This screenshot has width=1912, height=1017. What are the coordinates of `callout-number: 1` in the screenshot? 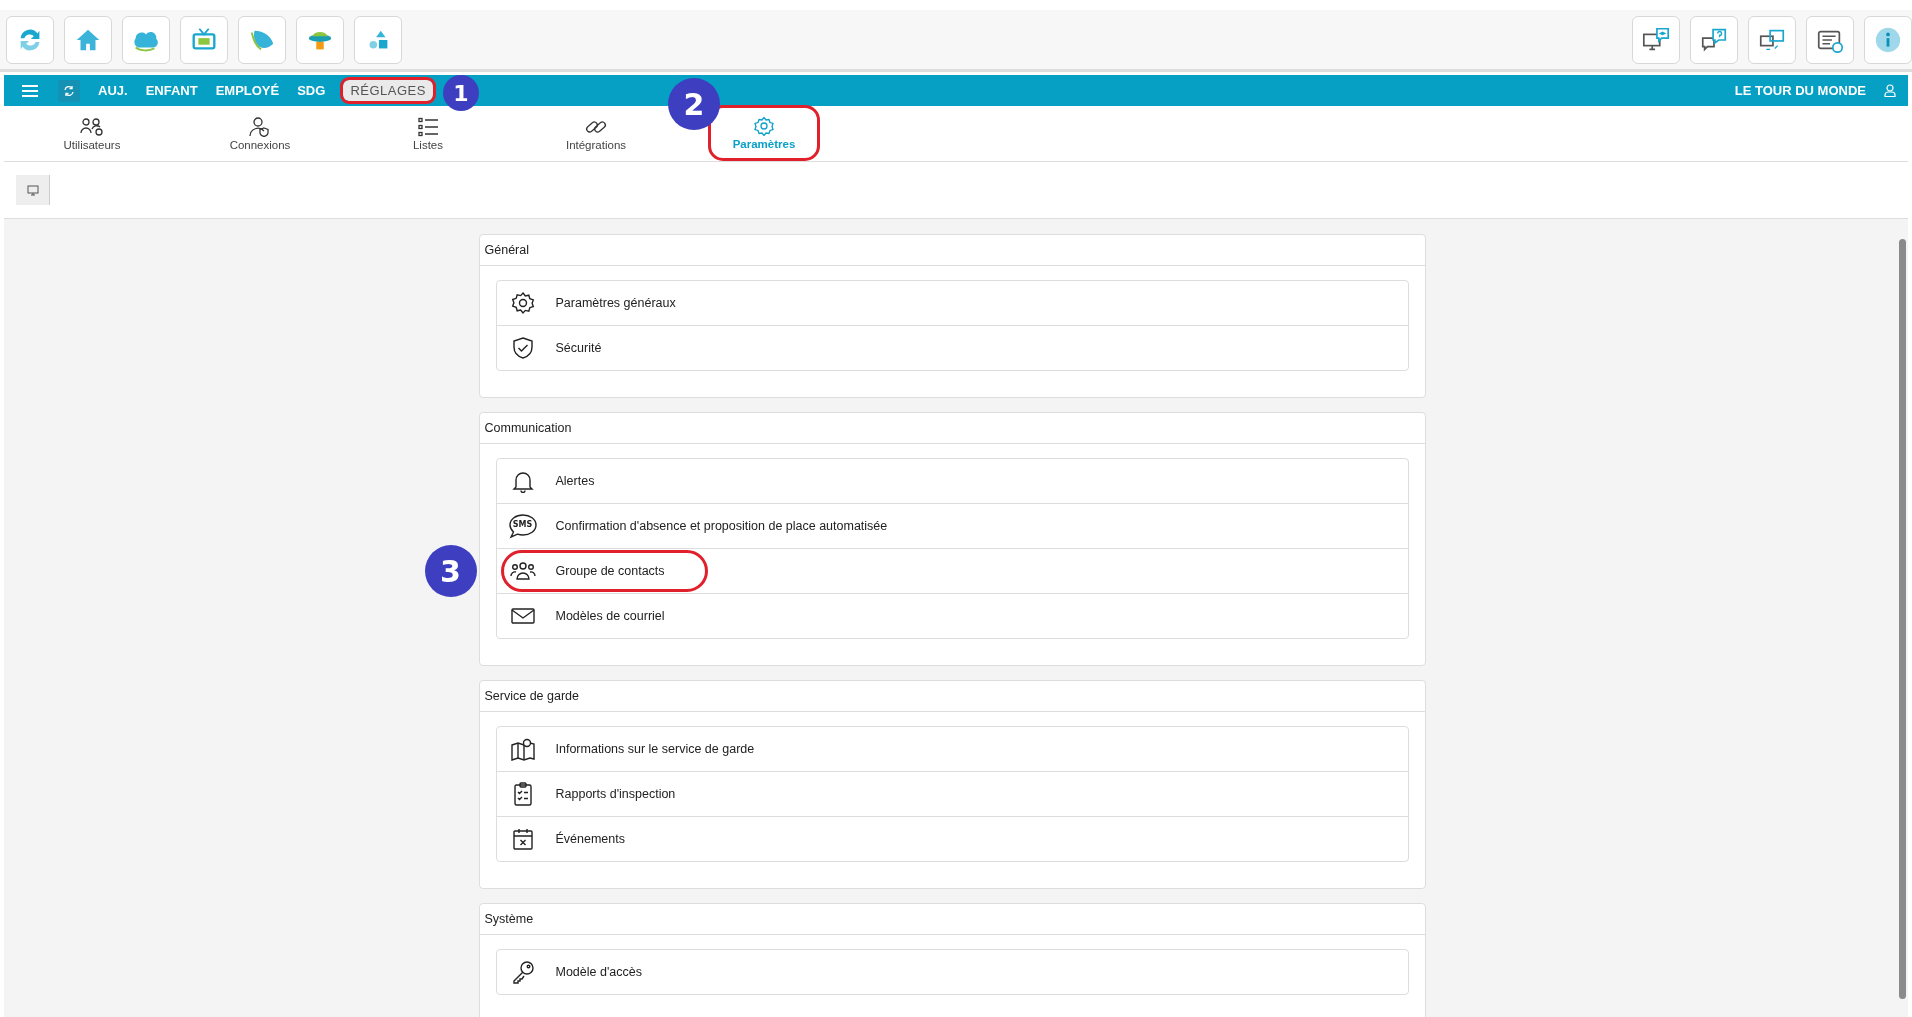 It's located at (460, 93).